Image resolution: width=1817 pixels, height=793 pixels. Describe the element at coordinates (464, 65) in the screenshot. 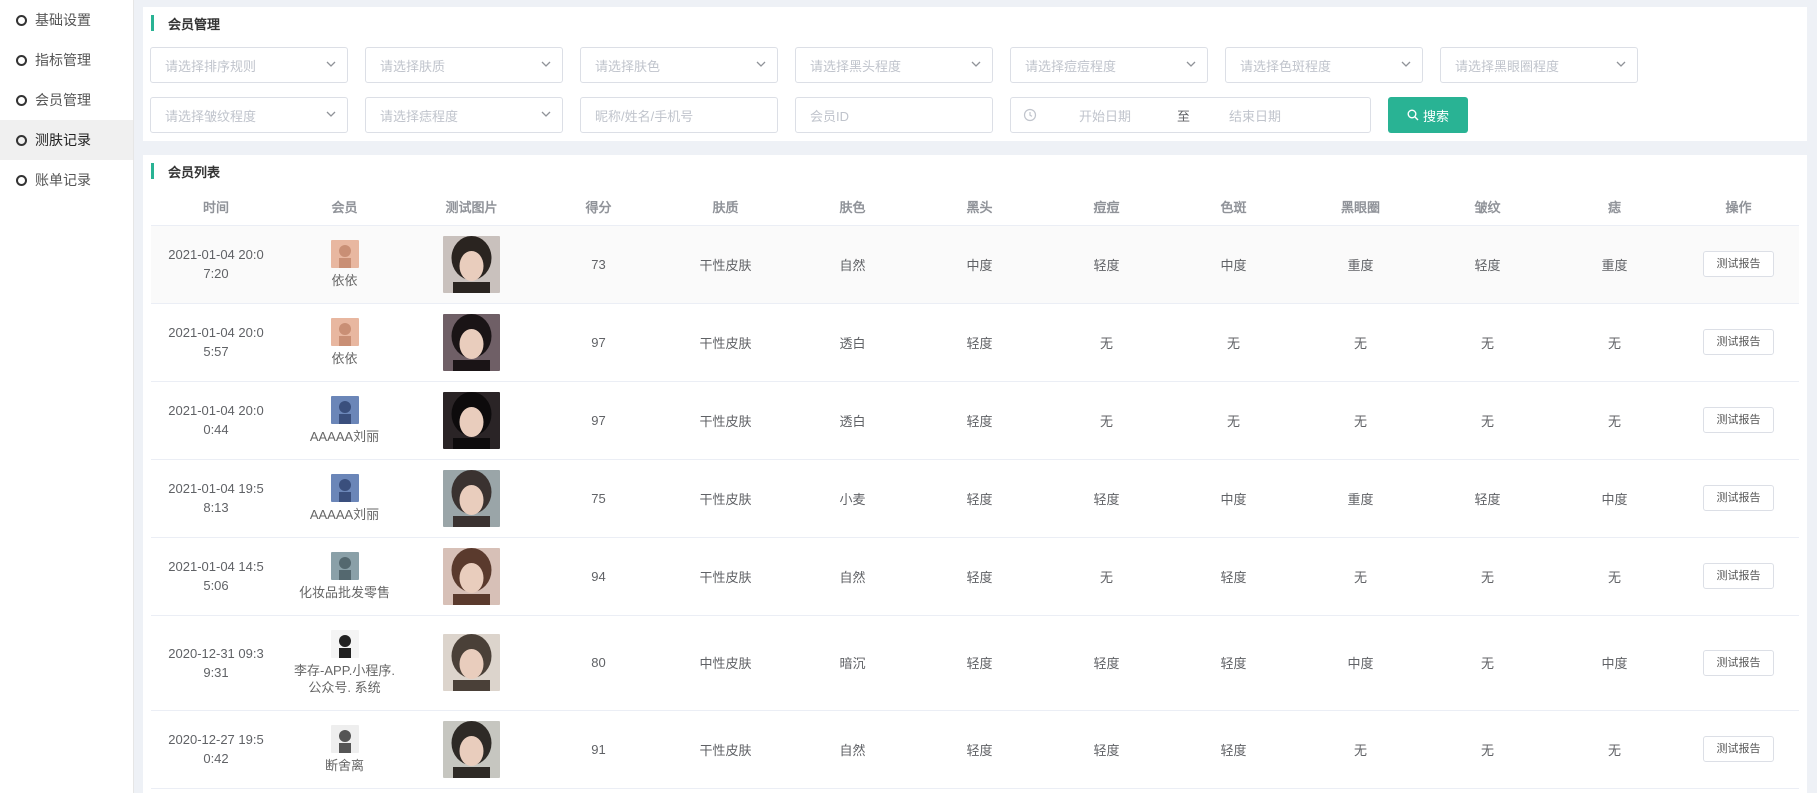

I see `filter-select: 请选择肤质` at that location.